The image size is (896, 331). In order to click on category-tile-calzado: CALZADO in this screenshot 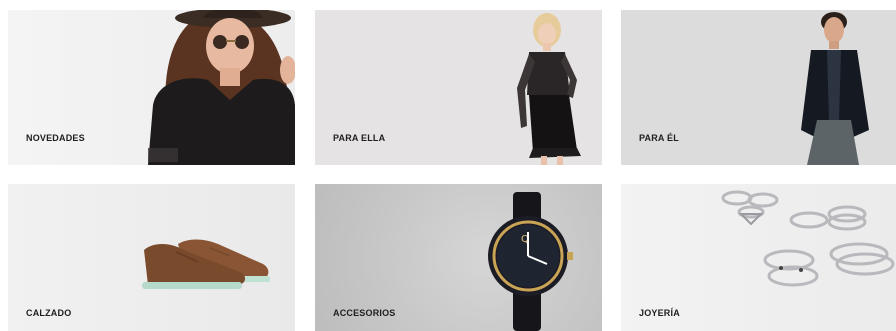, I will do `click(151, 257)`.